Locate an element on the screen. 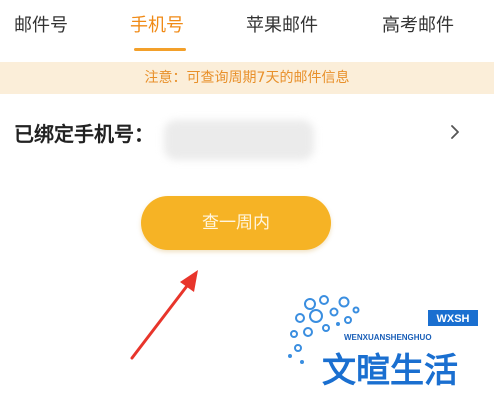 The width and height of the screenshot is (494, 409). tab-mail-number: 邮件号 is located at coordinates (41, 26).